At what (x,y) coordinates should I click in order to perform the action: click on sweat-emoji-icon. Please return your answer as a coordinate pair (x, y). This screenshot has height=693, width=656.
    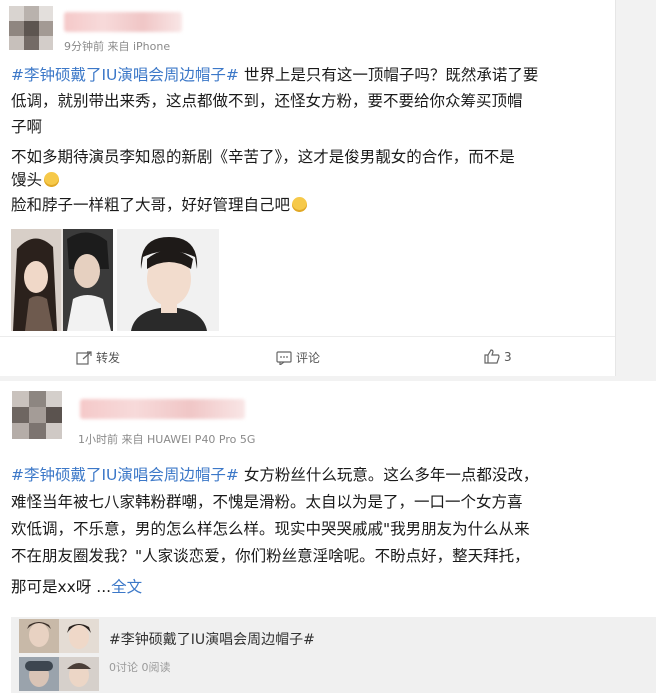
    Looking at the image, I should click on (300, 204).